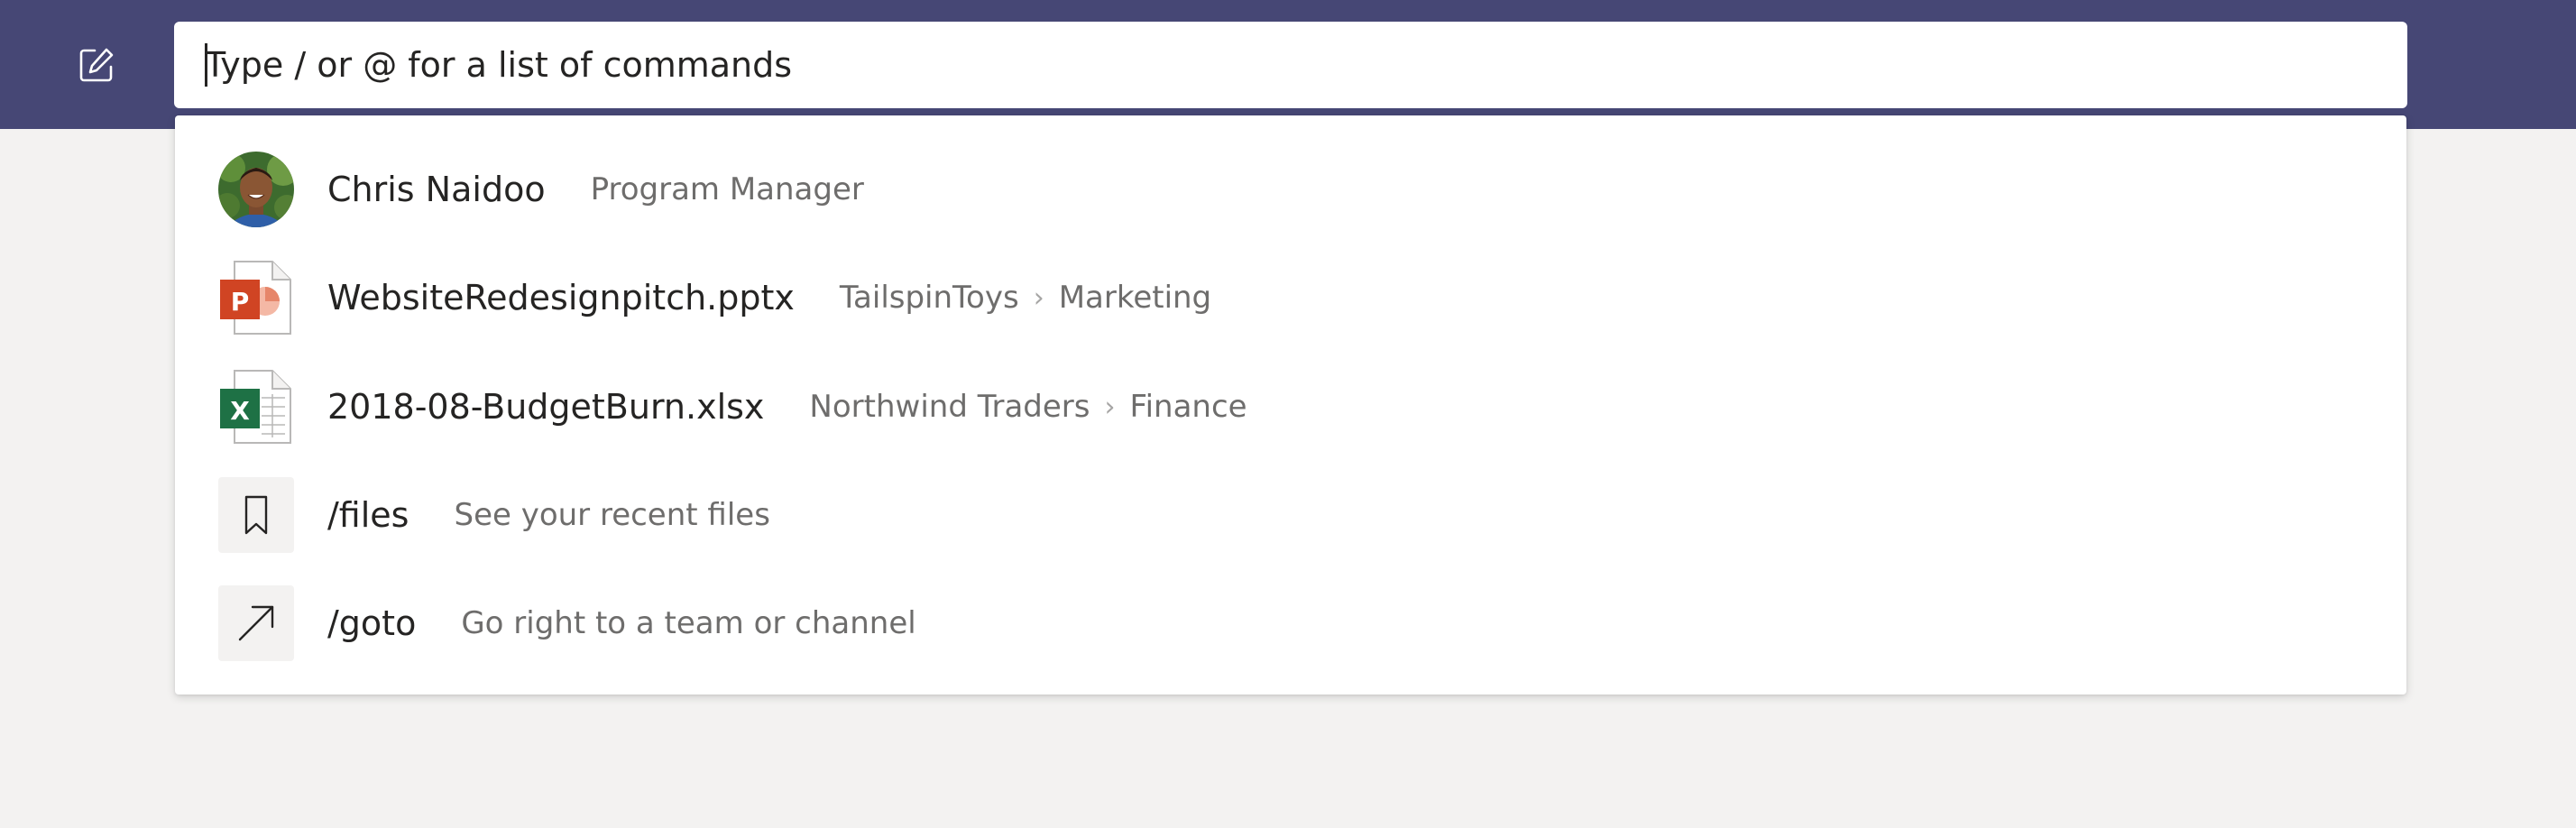 The image size is (2576, 828). Describe the element at coordinates (256, 298) in the screenshot. I see `powerpoint-file-icon: P` at that location.